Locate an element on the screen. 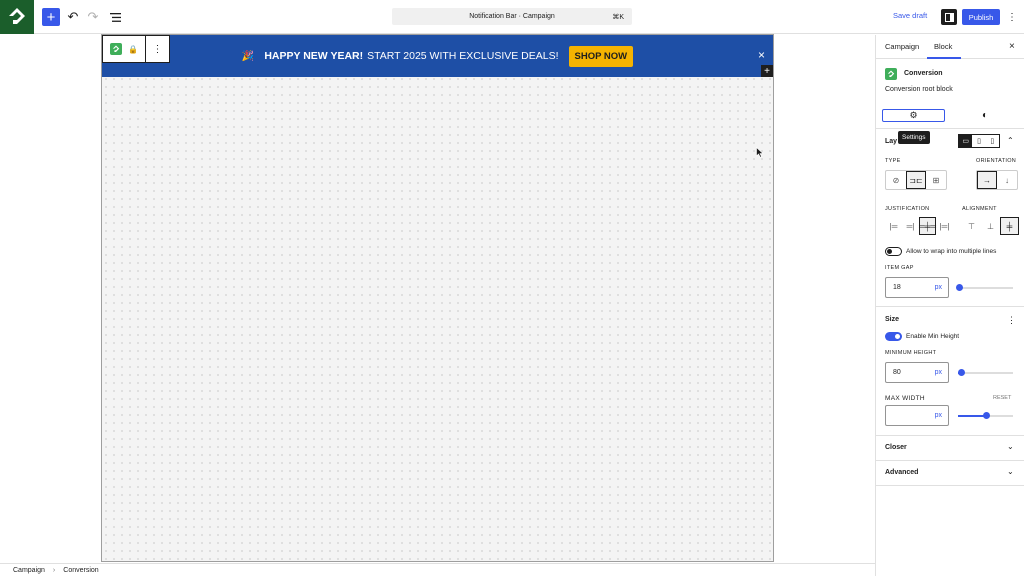 The height and width of the screenshot is (576, 1024). settings-tab: ⚙ is located at coordinates (913, 115).